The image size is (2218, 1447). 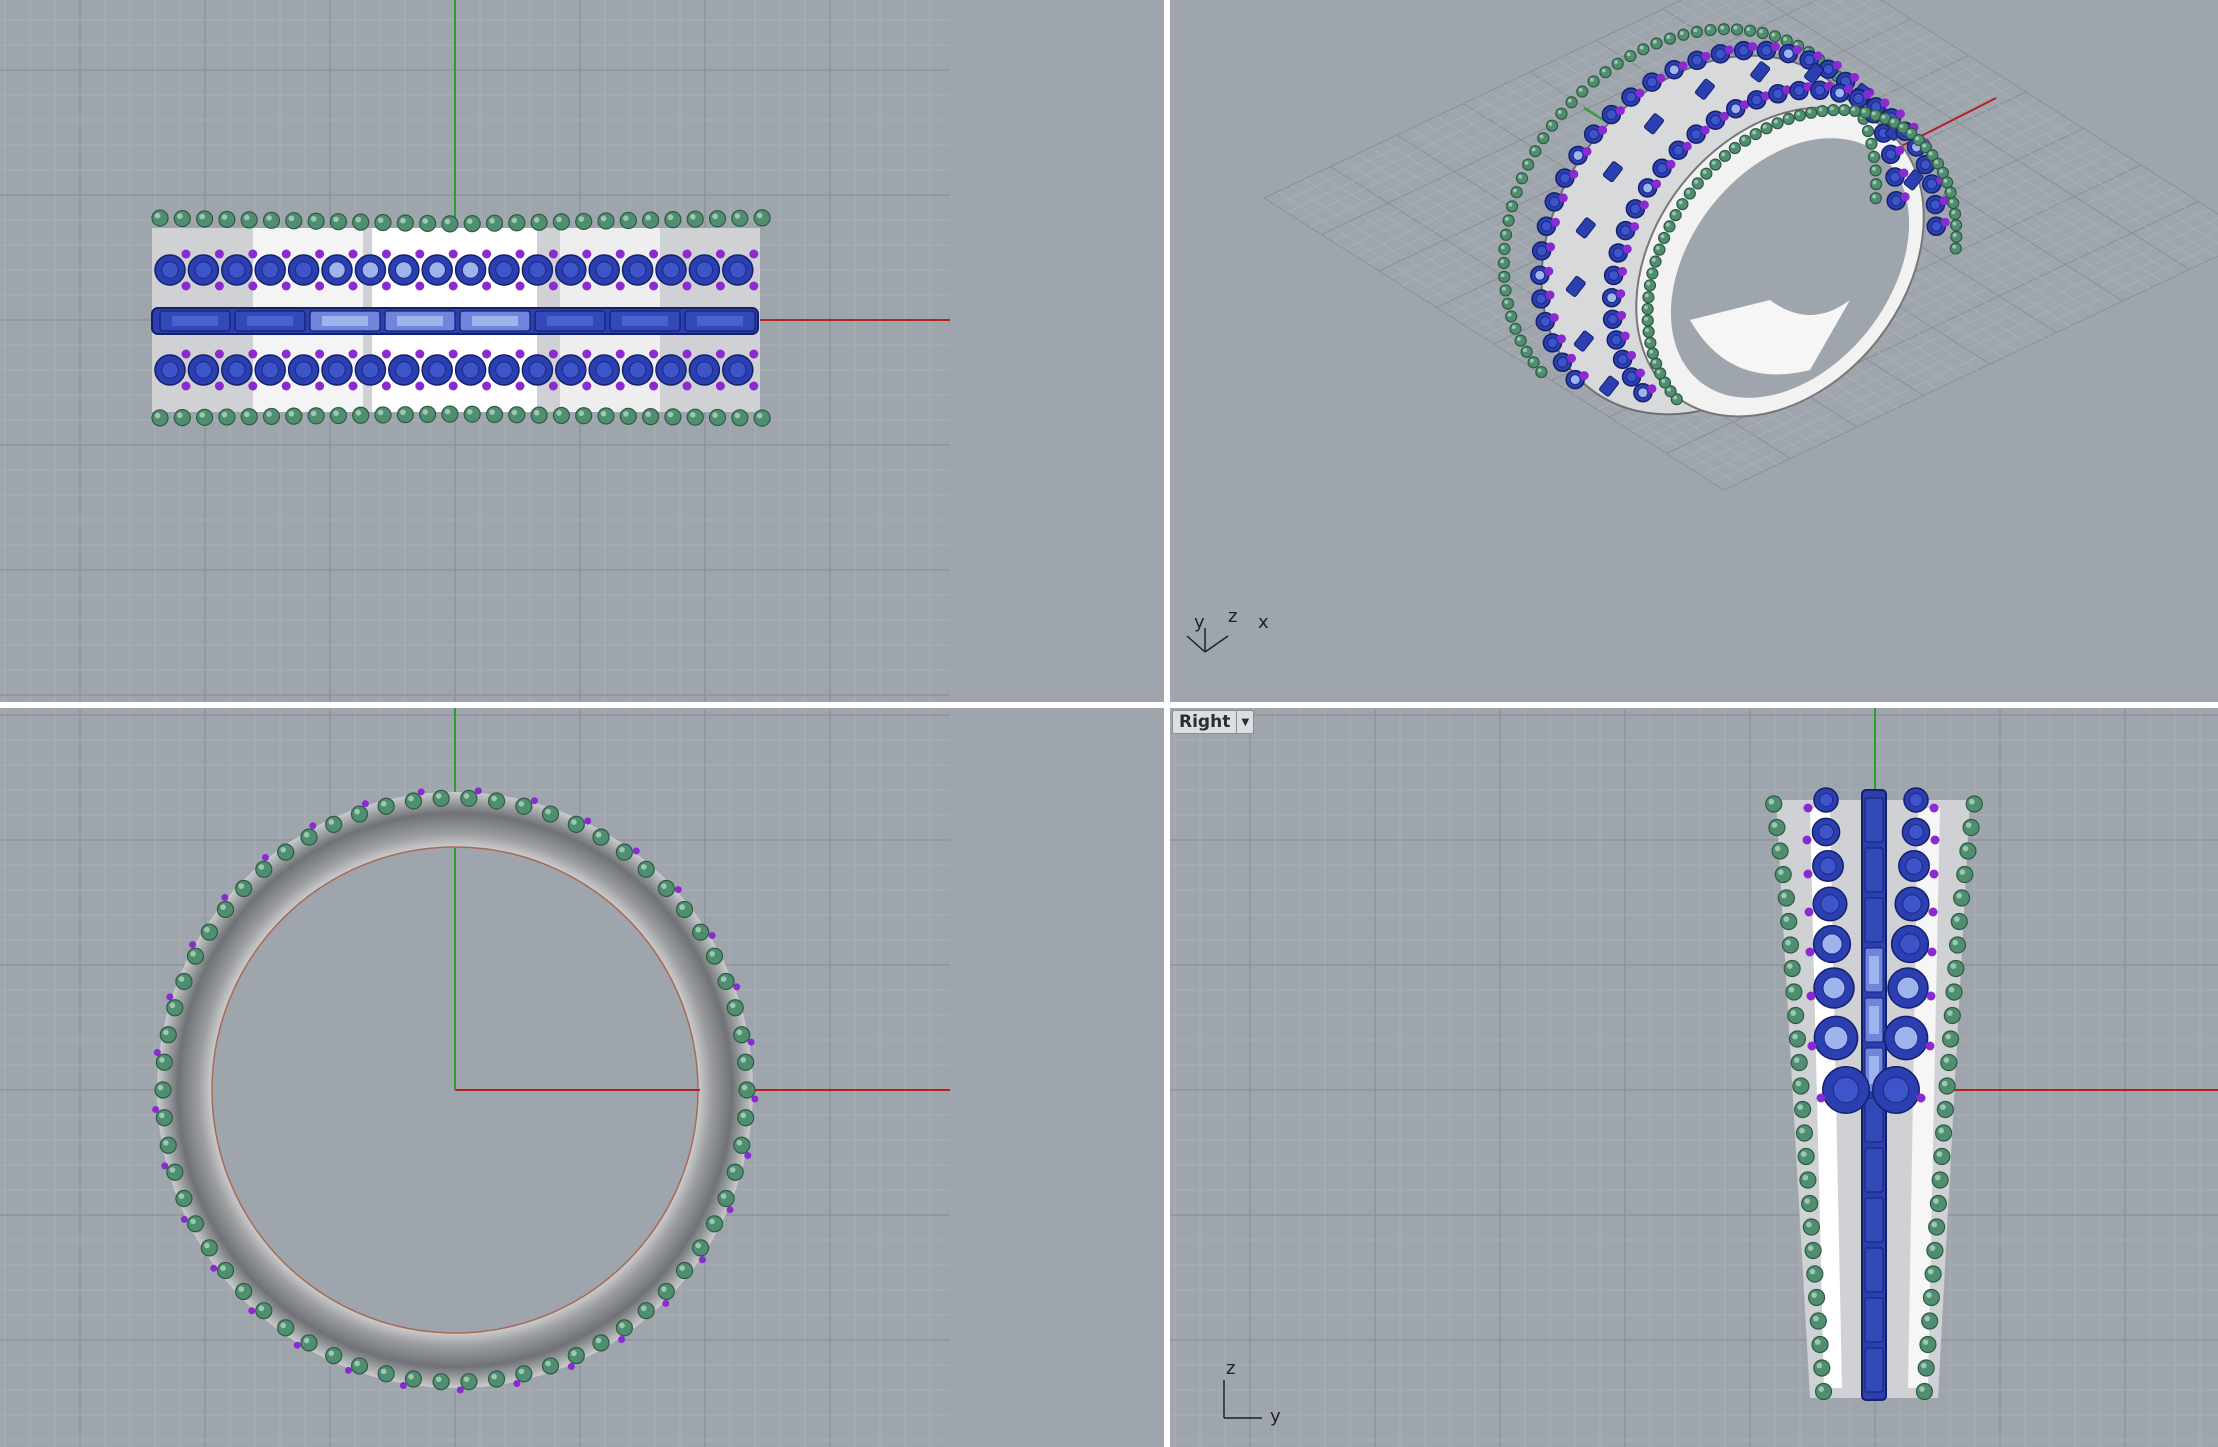 What do you see at coordinates (455, 1090) in the screenshot?
I see `ring-model-front-view` at bounding box center [455, 1090].